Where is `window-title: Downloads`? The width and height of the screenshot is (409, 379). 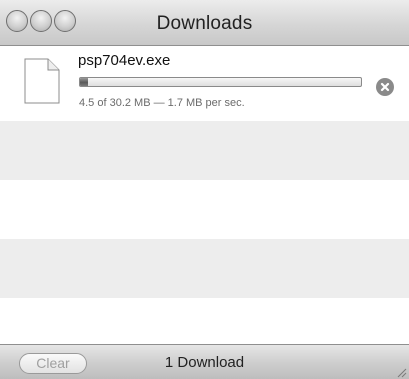 window-title: Downloads is located at coordinates (204, 23).